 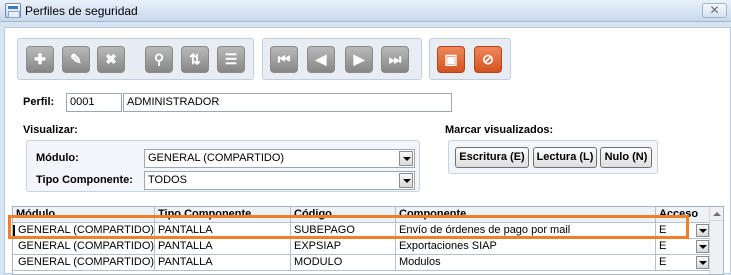 I want to click on last-record-button: ⏭, so click(x=395, y=59).